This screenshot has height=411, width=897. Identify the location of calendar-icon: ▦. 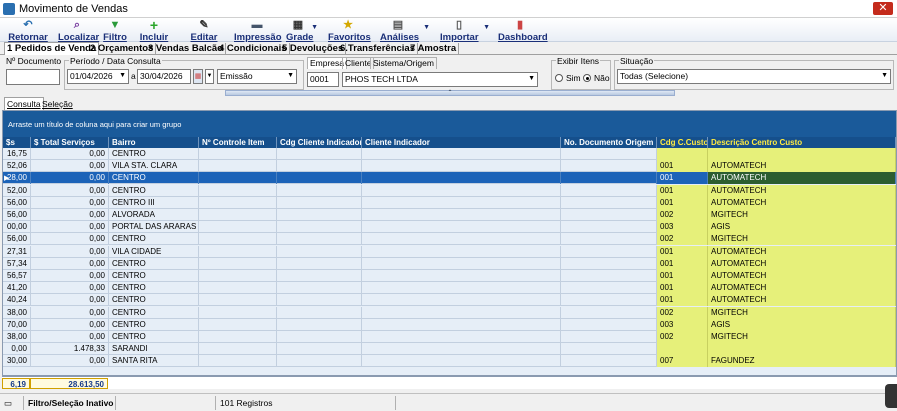
(198, 76).